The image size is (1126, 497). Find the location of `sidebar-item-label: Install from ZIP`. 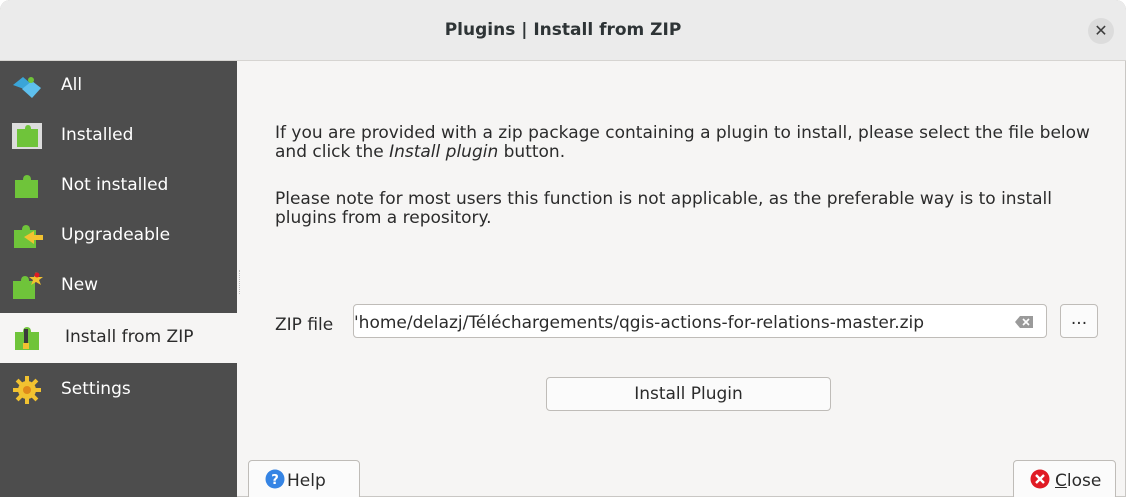

sidebar-item-label: Install from ZIP is located at coordinates (129, 337).